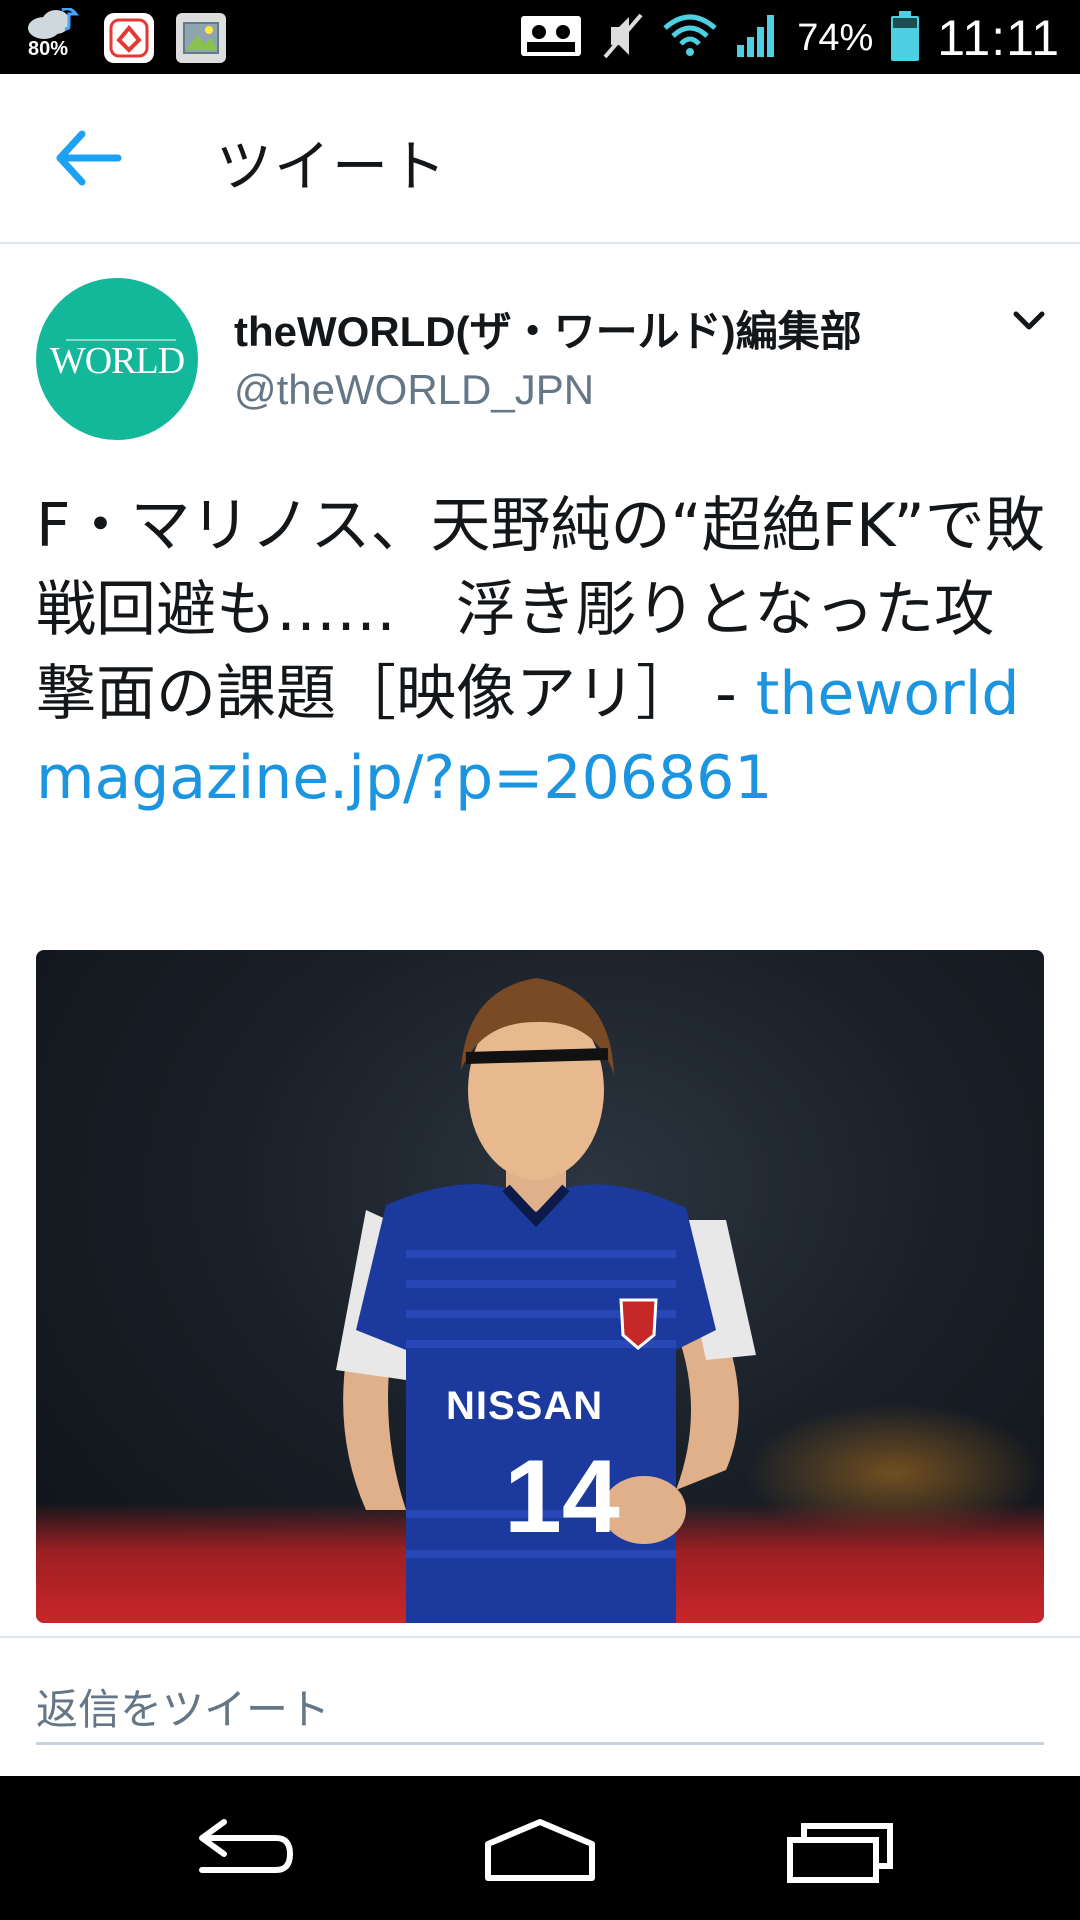 The height and width of the screenshot is (1920, 1080). Describe the element at coordinates (48, 49) in the screenshot. I see `weather-percent: 80%` at that location.